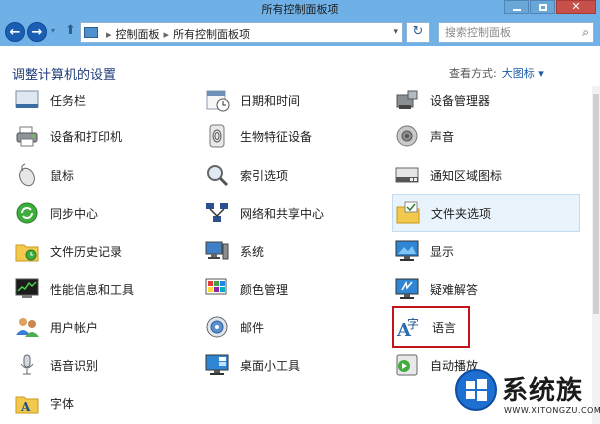 This screenshot has height=424, width=600. Describe the element at coordinates (217, 100) in the screenshot. I see `calendar-clock-icon` at that location.